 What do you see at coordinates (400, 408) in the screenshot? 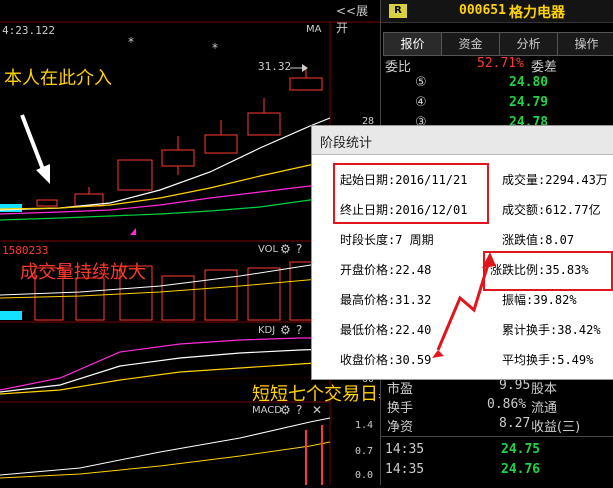
I see `turnover-label: 换手` at bounding box center [400, 408].